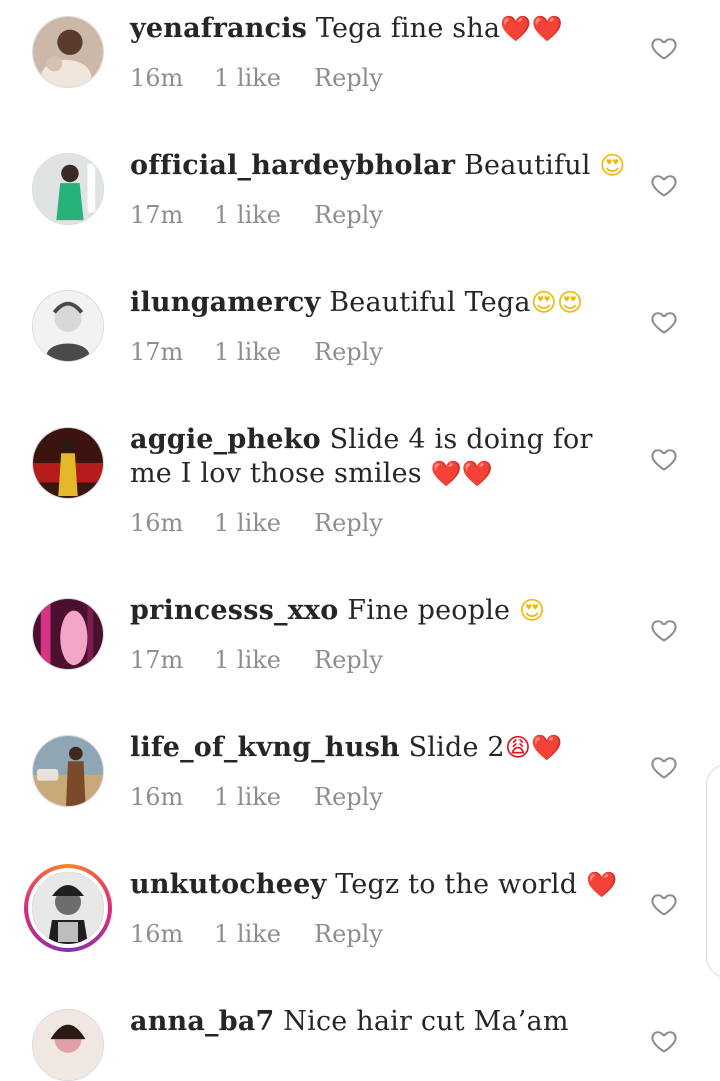 This screenshot has height=1081, width=720. I want to click on comment-body: Beautiful Tega, so click(425, 302).